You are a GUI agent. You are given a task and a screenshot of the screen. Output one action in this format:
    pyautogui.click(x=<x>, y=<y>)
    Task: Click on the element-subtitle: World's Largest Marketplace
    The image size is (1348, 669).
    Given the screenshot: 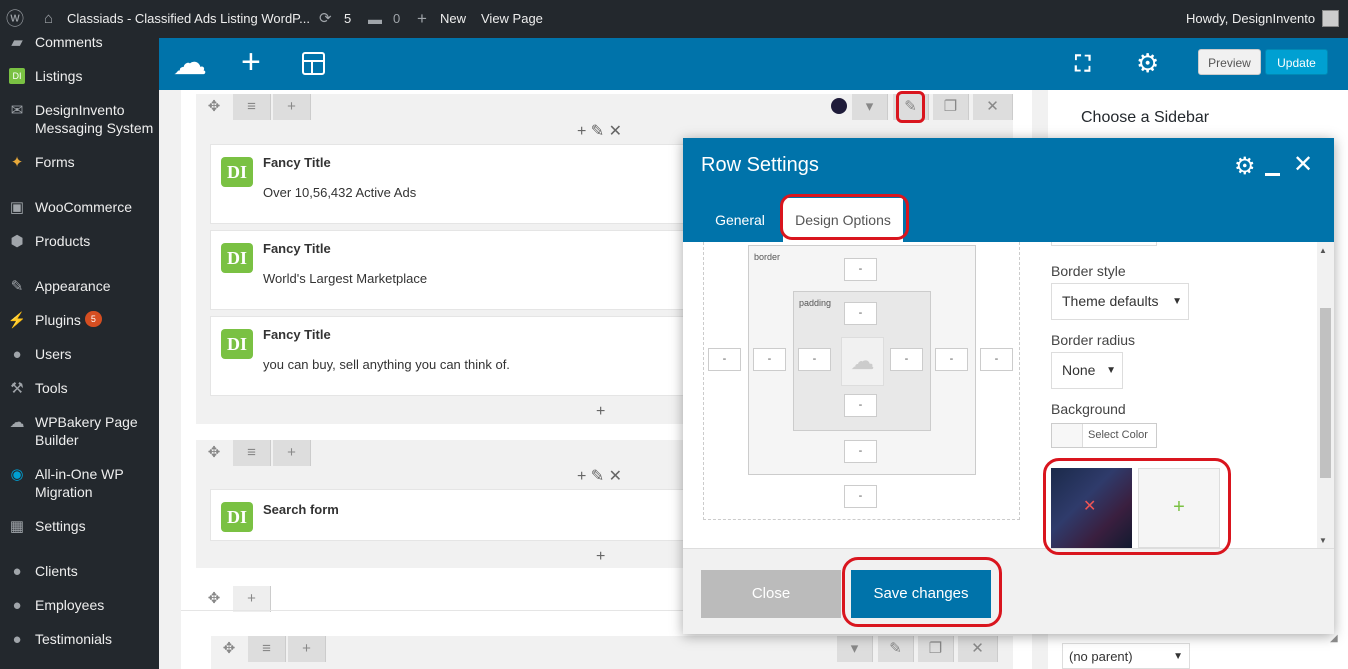 What is the action you would take?
    pyautogui.click(x=345, y=278)
    